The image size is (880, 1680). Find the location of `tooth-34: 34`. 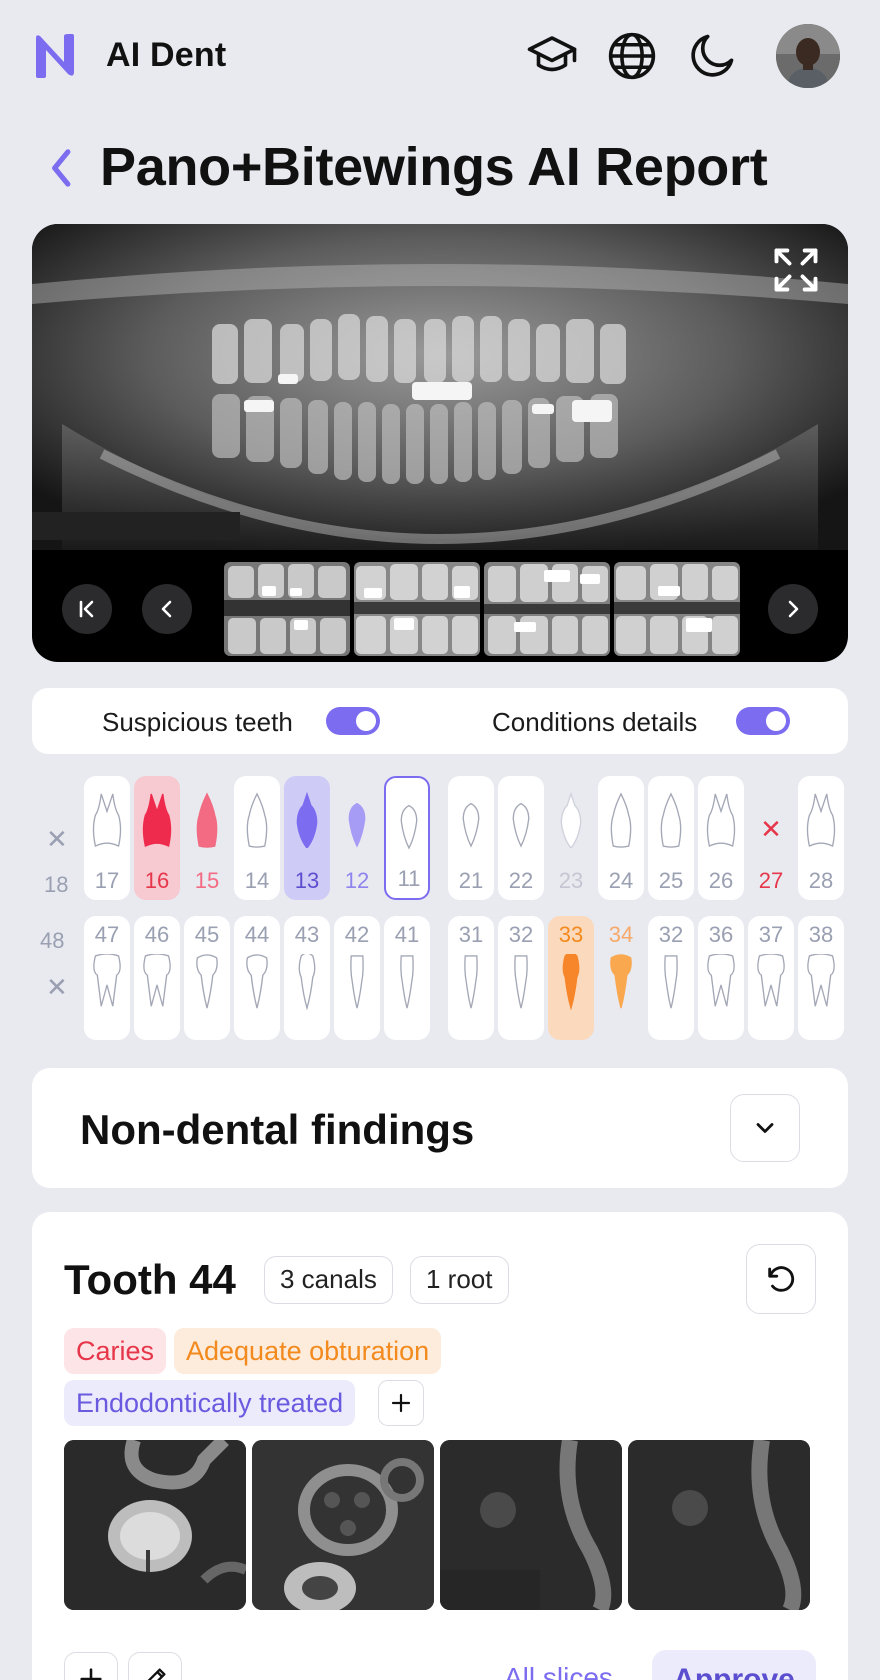

tooth-34: 34 is located at coordinates (621, 978).